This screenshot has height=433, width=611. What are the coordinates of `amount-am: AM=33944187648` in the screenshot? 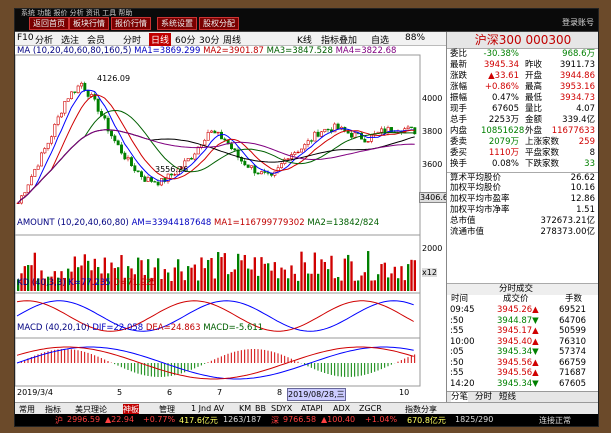 It's located at (171, 223).